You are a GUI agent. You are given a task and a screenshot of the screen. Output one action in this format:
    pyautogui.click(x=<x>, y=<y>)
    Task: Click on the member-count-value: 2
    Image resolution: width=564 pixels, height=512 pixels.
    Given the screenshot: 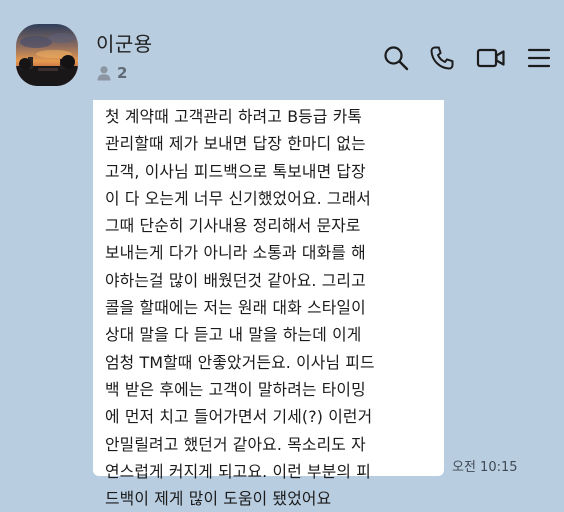 What is the action you would take?
    pyautogui.click(x=122, y=73)
    